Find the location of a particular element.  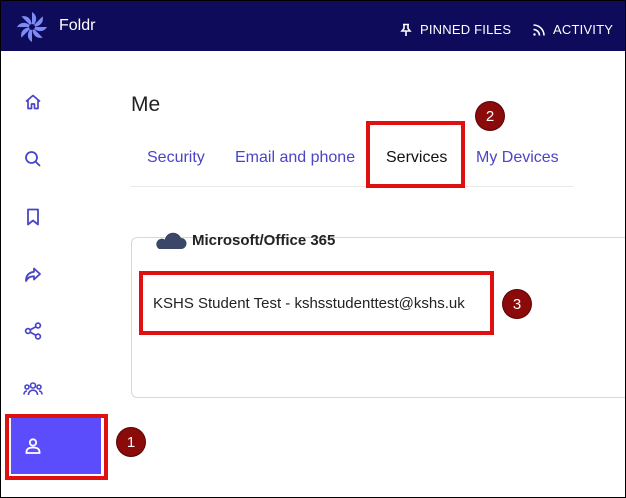

service-name: Microsoft/Office 365 is located at coordinates (264, 240).